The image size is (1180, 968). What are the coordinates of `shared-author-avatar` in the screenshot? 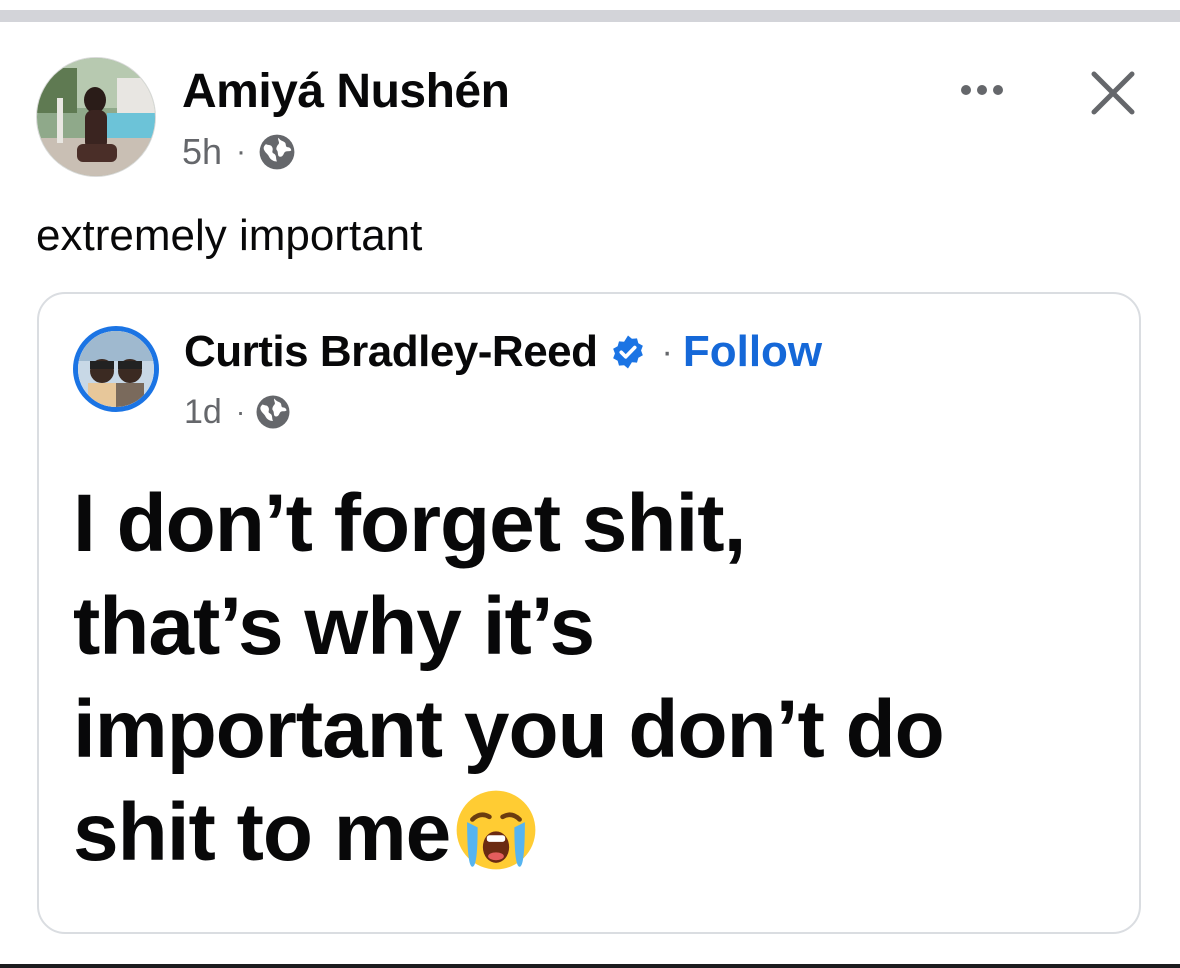 It's located at (116, 369).